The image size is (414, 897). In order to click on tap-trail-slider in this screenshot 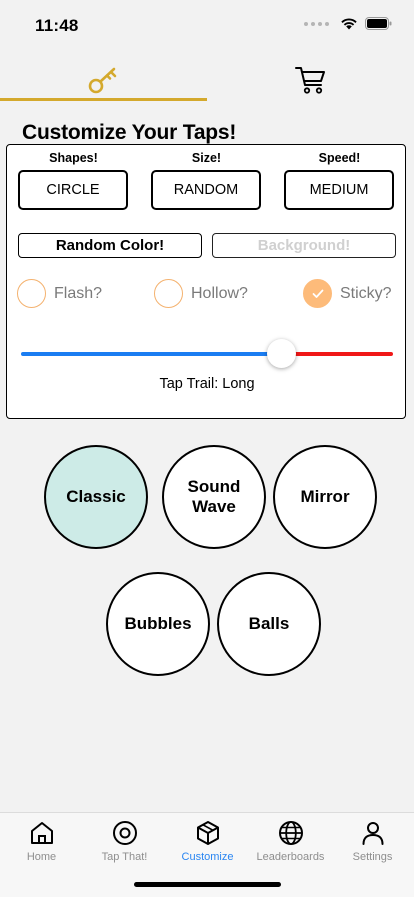, I will do `click(207, 354)`.